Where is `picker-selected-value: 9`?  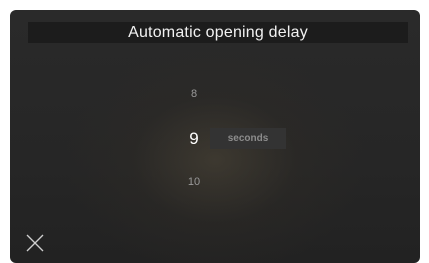 picker-selected-value: 9 is located at coordinates (194, 139).